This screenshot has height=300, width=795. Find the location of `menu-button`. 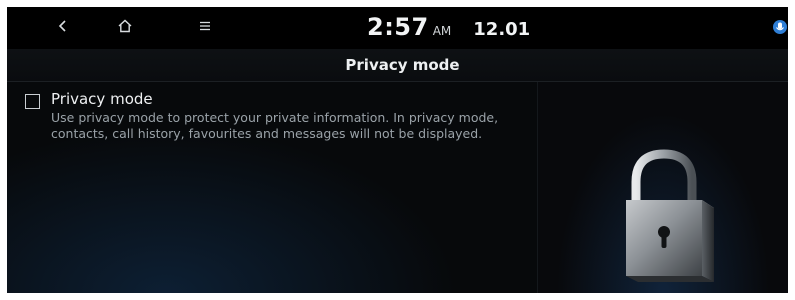

menu-button is located at coordinates (205, 26).